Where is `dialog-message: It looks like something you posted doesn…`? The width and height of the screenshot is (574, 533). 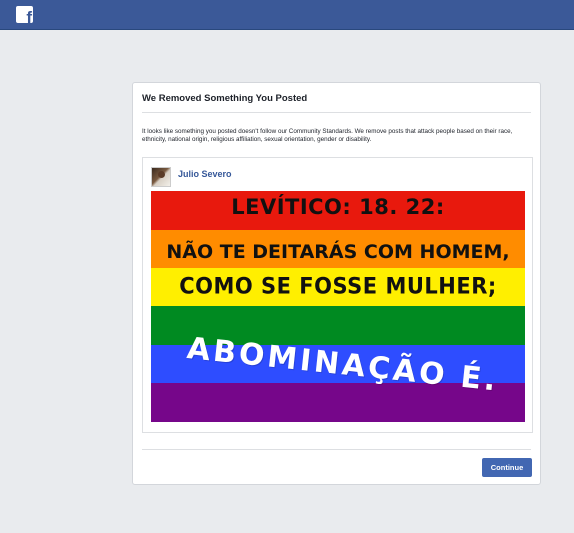 dialog-message: It looks like something you posted doesn… is located at coordinates (327, 136).